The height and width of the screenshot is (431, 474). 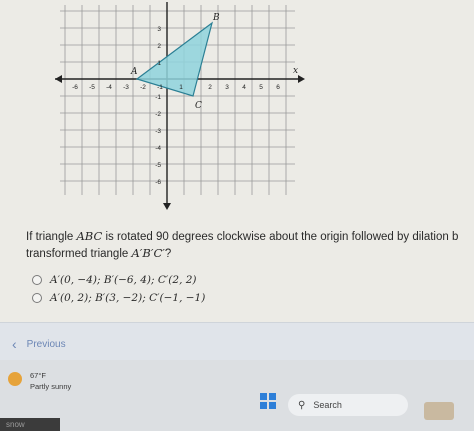 I want to click on x-tick-label: 1, so click(x=181, y=87).